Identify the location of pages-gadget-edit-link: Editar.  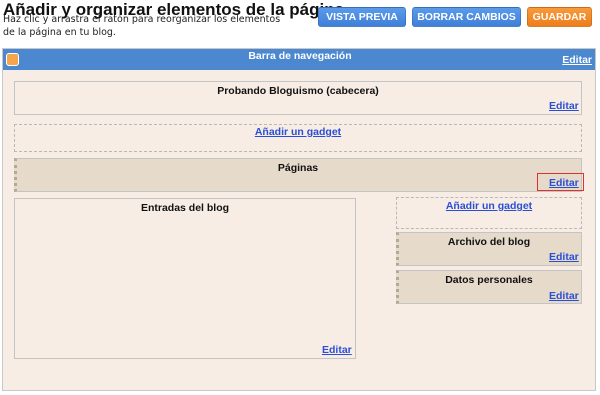
(564, 183).